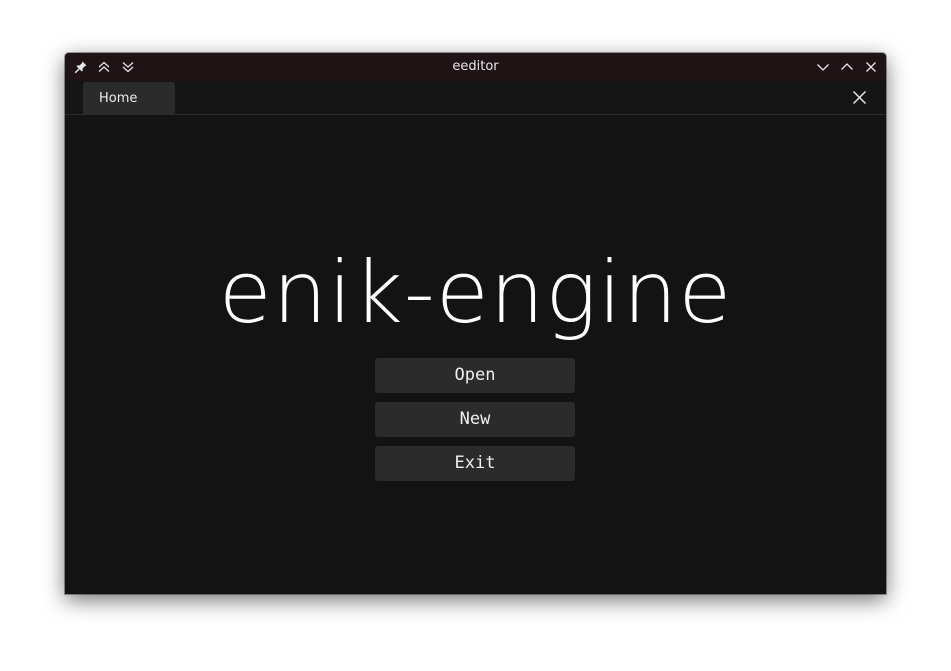  I want to click on engine-logo: enik-engine, so click(475, 293).